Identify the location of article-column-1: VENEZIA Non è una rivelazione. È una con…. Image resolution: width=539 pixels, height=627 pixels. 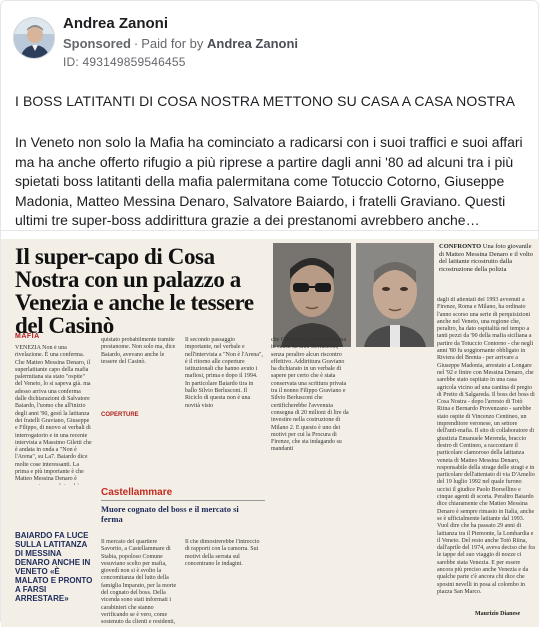
(53, 415).